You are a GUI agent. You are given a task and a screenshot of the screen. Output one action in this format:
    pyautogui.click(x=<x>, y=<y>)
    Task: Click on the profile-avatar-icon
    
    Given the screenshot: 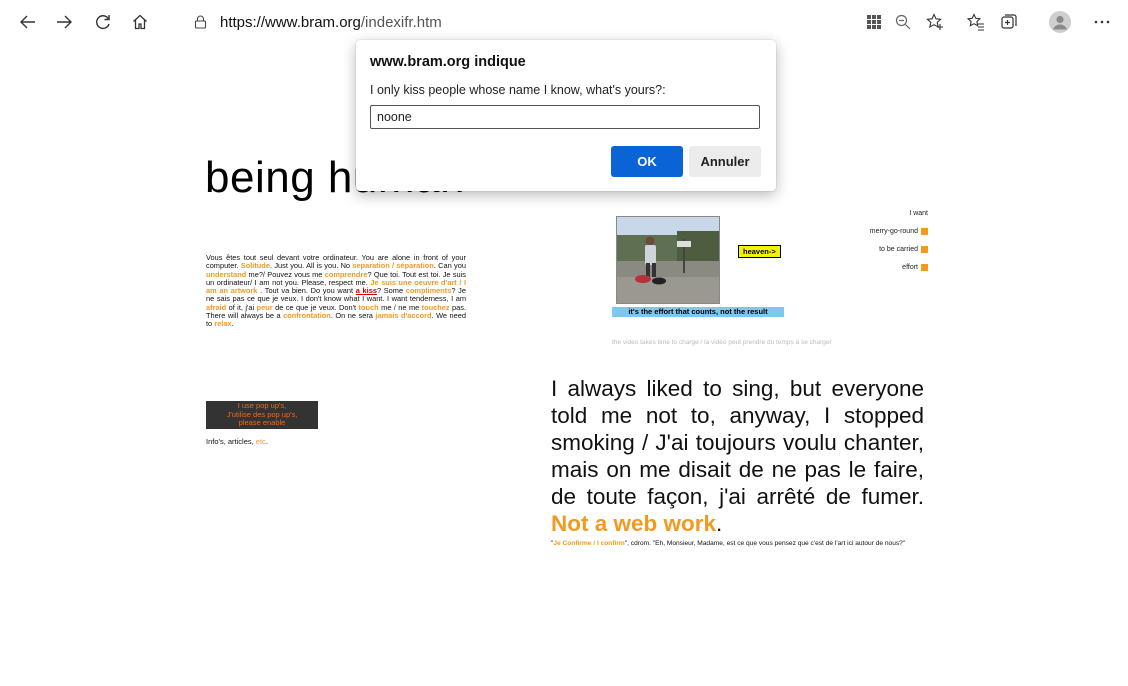 What is the action you would take?
    pyautogui.click(x=1060, y=22)
    